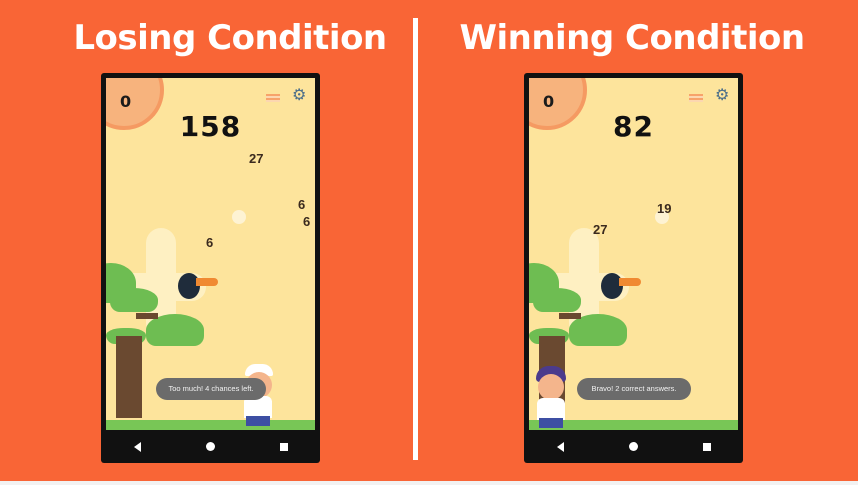 The height and width of the screenshot is (485, 858). What do you see at coordinates (429, 483) in the screenshot?
I see `bottom-strip` at bounding box center [429, 483].